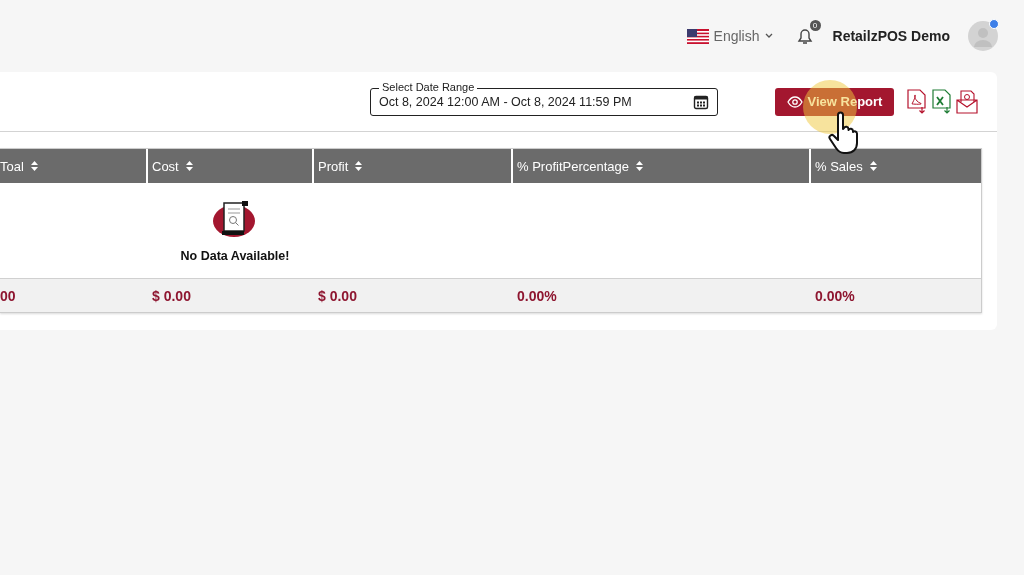 This screenshot has height=575, width=1024. Describe the element at coordinates (235, 218) in the screenshot. I see `no-data-document-icon` at that location.